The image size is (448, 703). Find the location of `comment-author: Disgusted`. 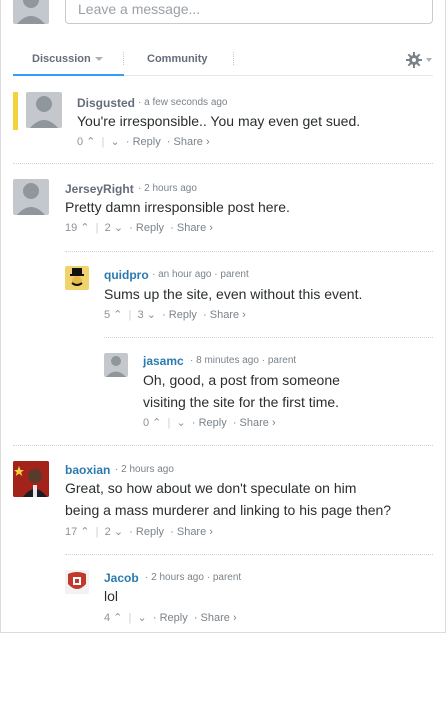

comment-author: Disgusted is located at coordinates (106, 103).